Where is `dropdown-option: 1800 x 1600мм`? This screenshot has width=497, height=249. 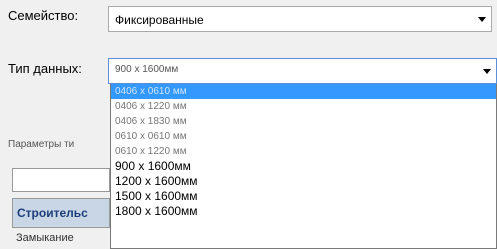 dropdown-option: 1800 x 1600мм is located at coordinates (303, 211).